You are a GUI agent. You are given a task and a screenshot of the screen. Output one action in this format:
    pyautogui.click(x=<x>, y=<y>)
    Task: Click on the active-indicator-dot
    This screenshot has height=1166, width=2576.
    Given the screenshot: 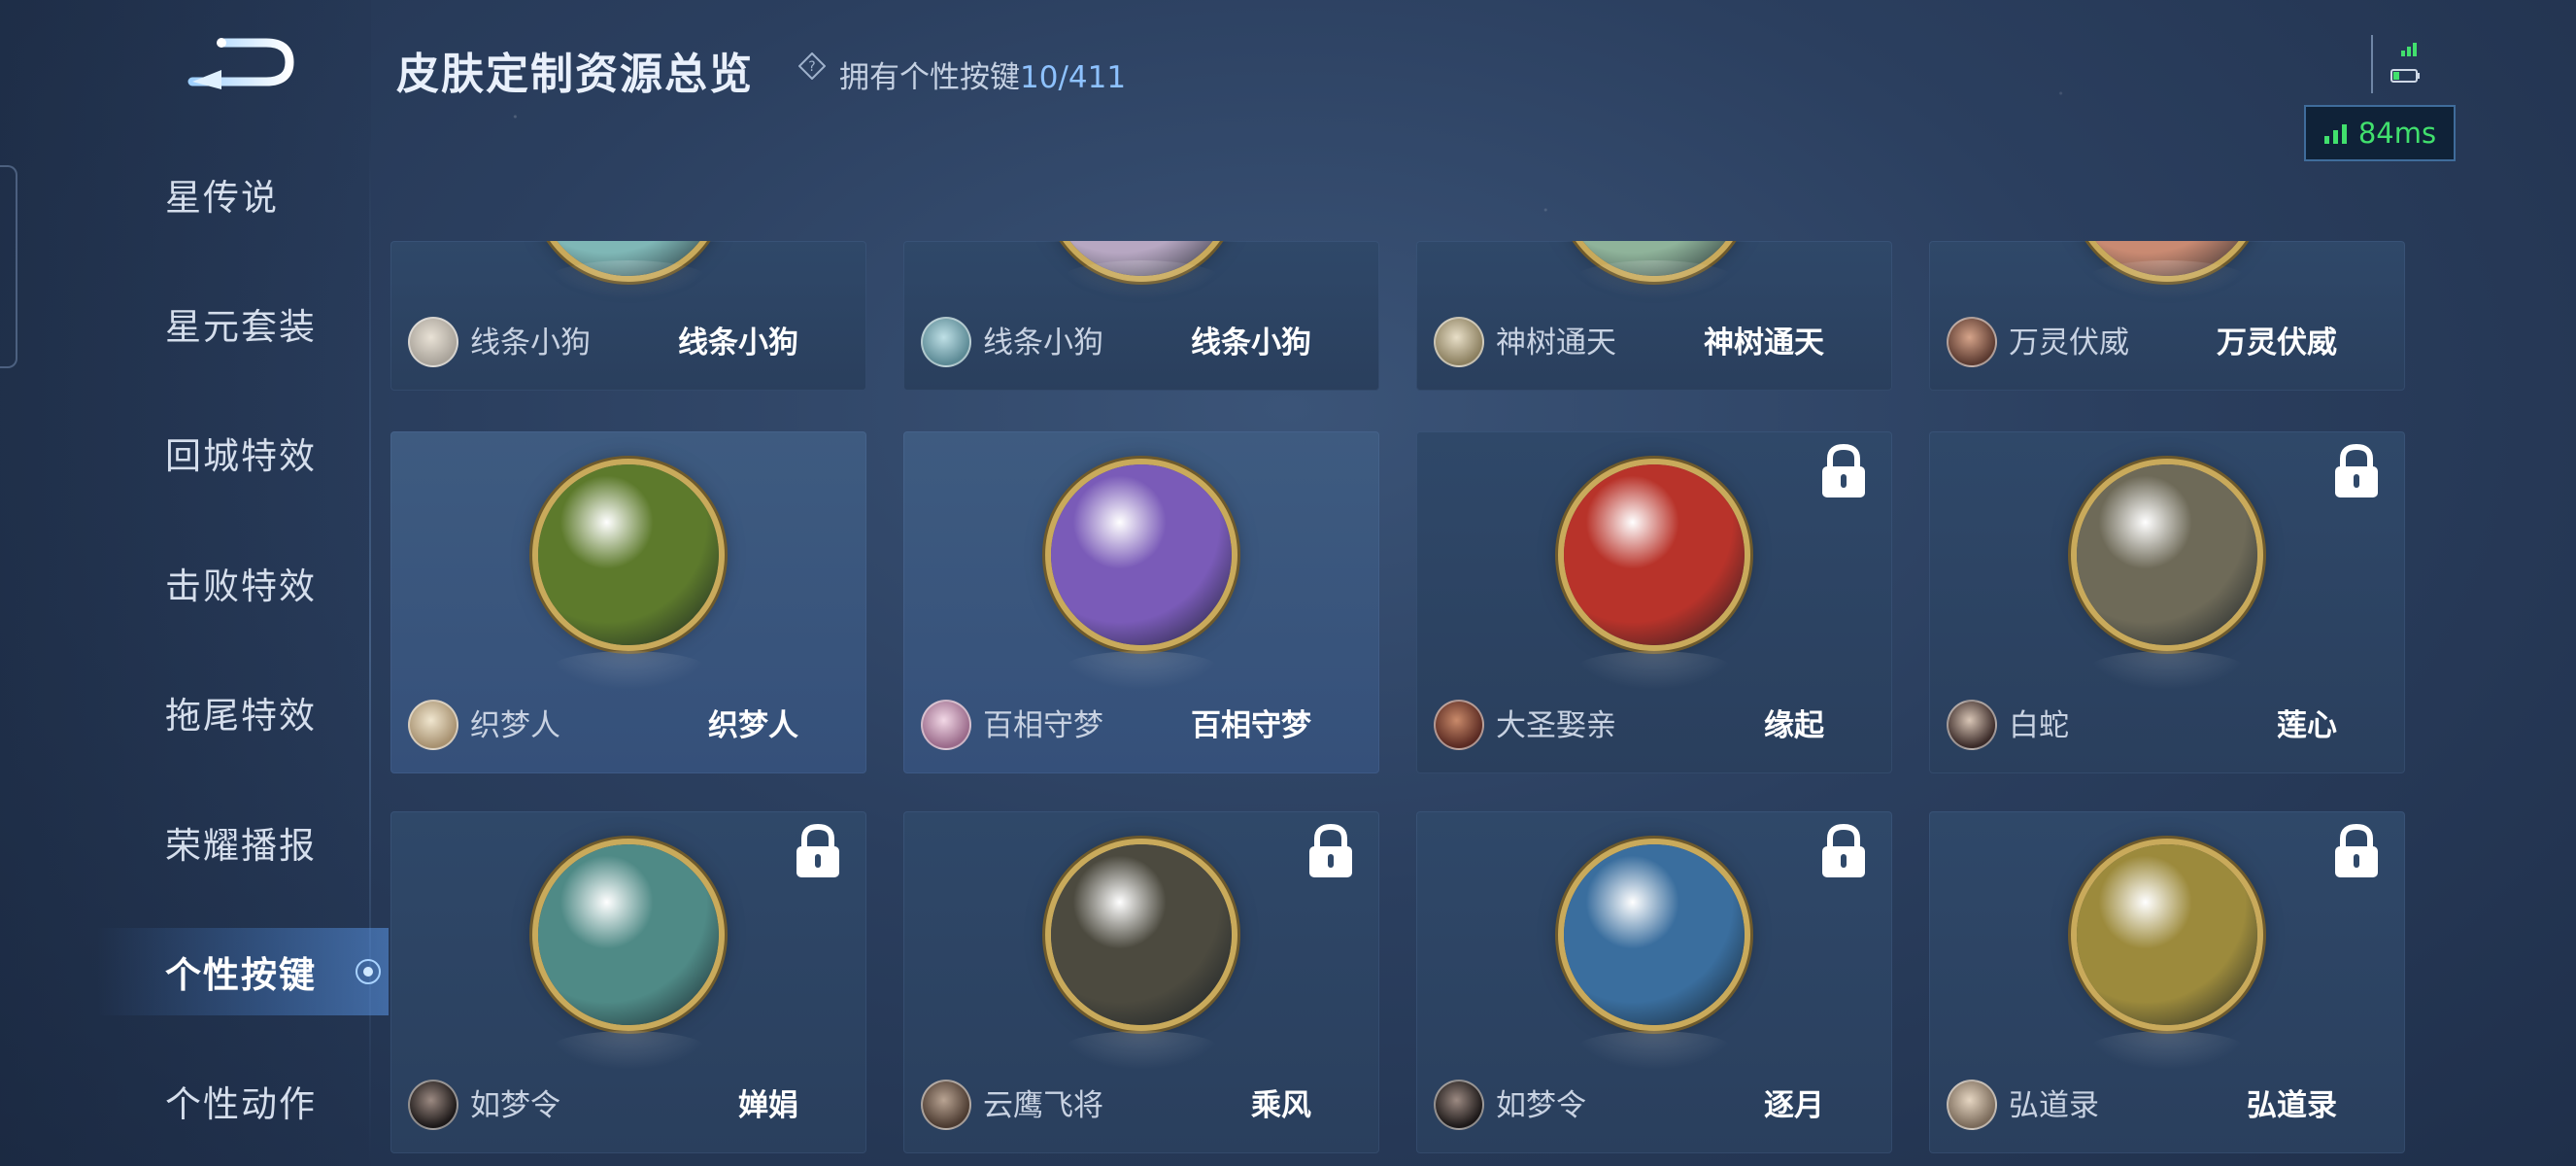 What is the action you would take?
    pyautogui.click(x=368, y=971)
    